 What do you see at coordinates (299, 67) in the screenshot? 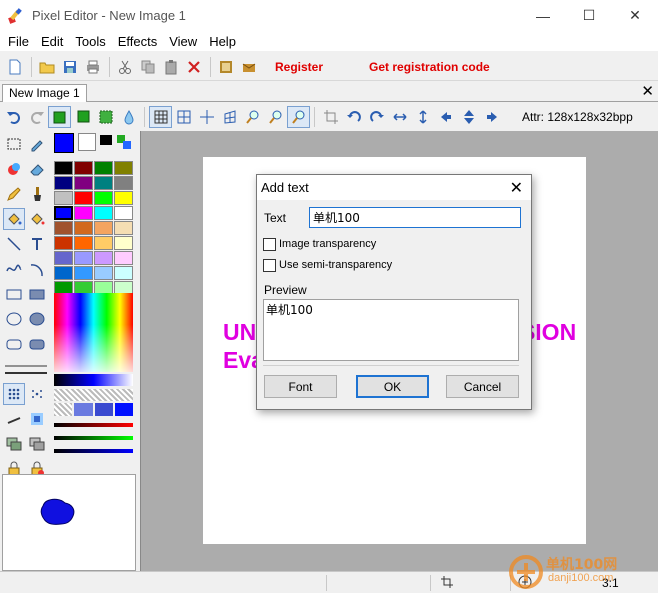
I see `register-link: Register` at bounding box center [299, 67].